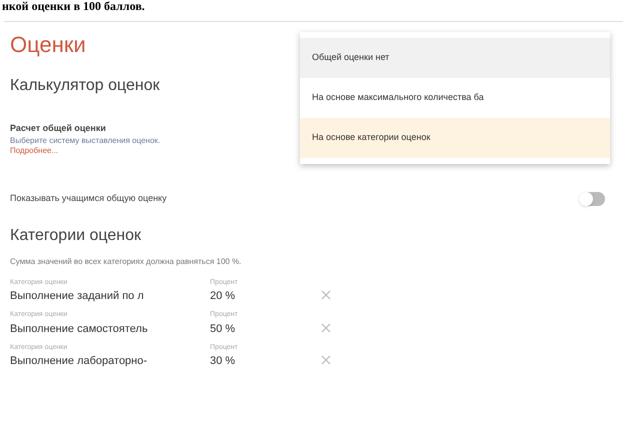  I want to click on menu-item: Общей оценки нет, so click(455, 58).